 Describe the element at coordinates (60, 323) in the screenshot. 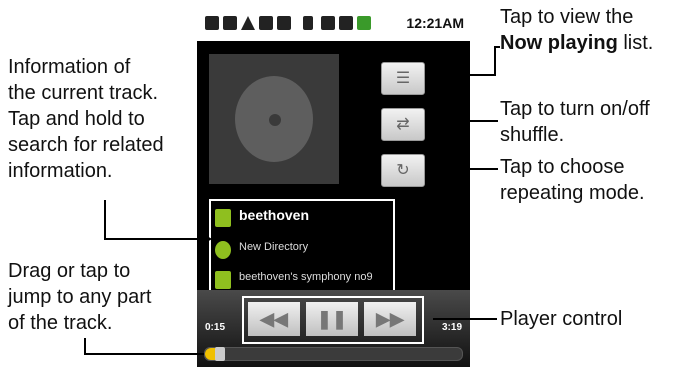

I see `annotation-seek-line3: of the track.` at that location.